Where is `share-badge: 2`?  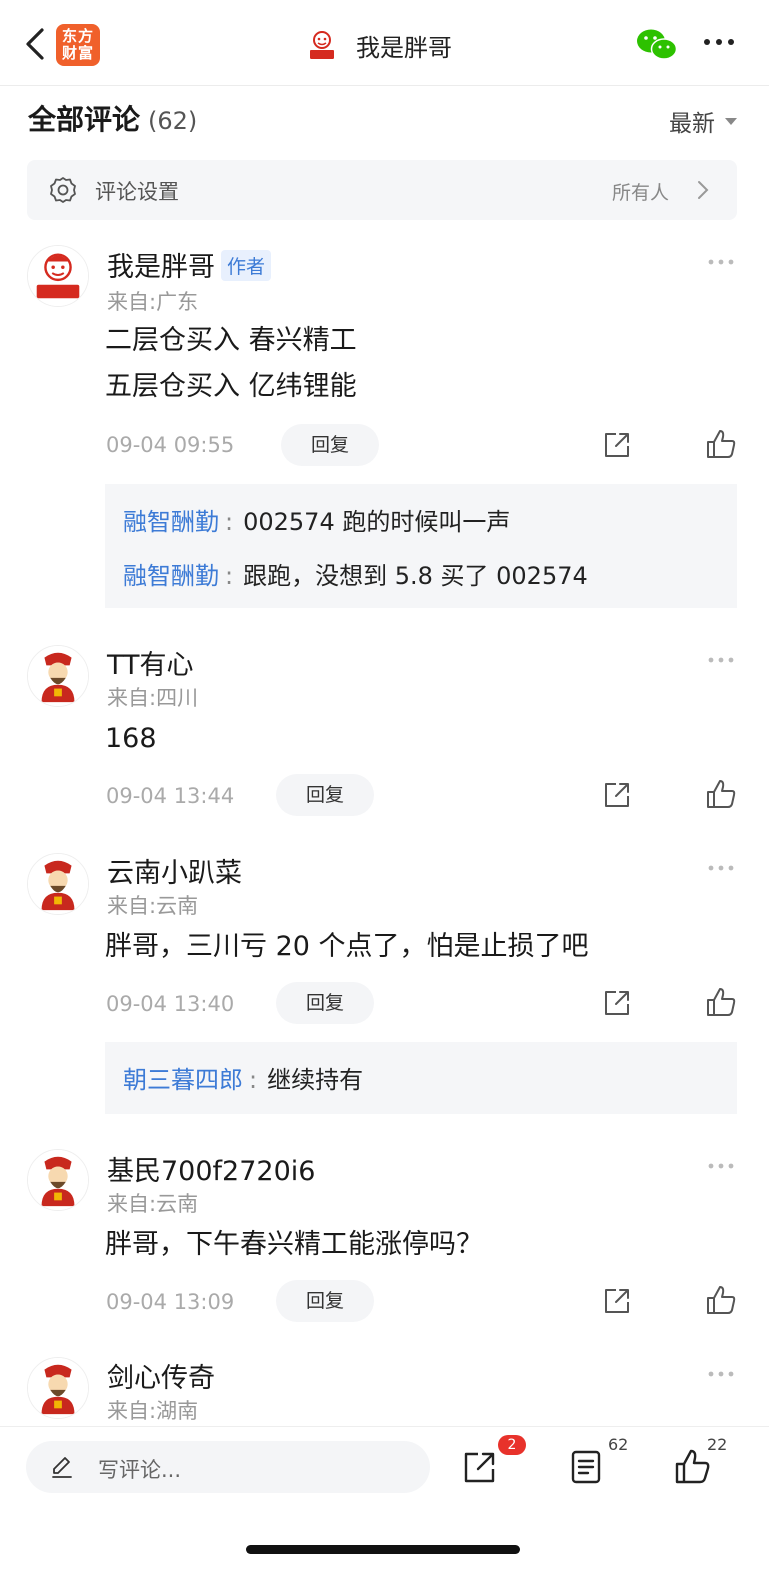 share-badge: 2 is located at coordinates (512, 1445).